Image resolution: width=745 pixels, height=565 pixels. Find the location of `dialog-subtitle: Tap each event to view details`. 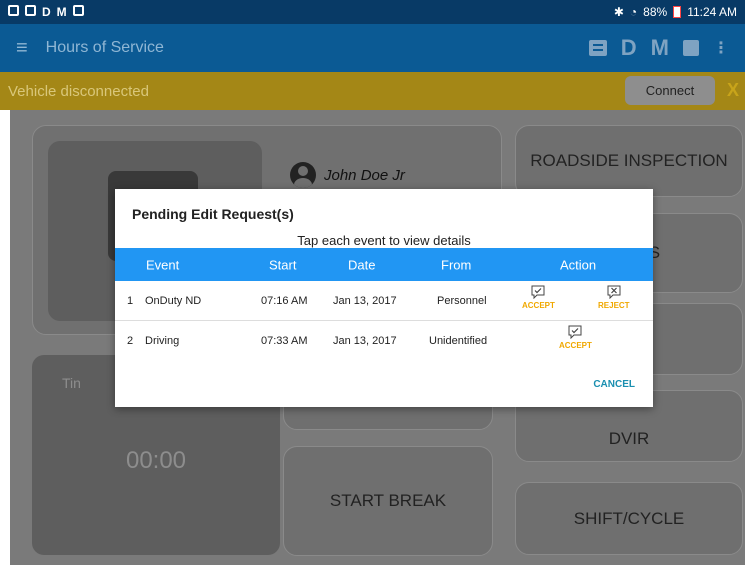

dialog-subtitle: Tap each event to view details is located at coordinates (384, 240).